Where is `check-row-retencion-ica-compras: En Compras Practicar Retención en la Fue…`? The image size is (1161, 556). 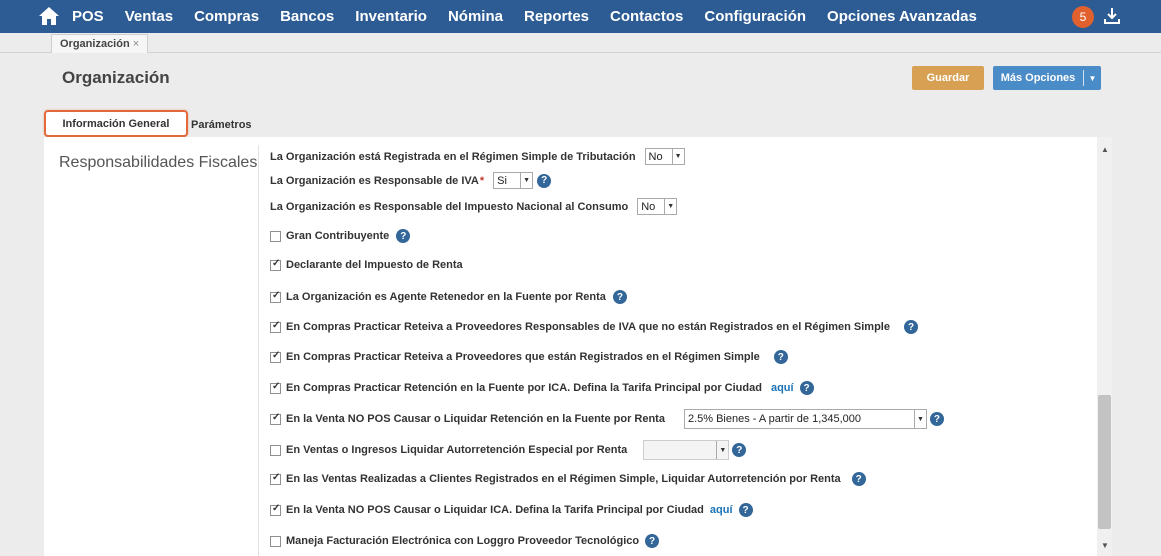 check-row-retencion-ica-compras: En Compras Practicar Retención en la Fue… is located at coordinates (542, 388).